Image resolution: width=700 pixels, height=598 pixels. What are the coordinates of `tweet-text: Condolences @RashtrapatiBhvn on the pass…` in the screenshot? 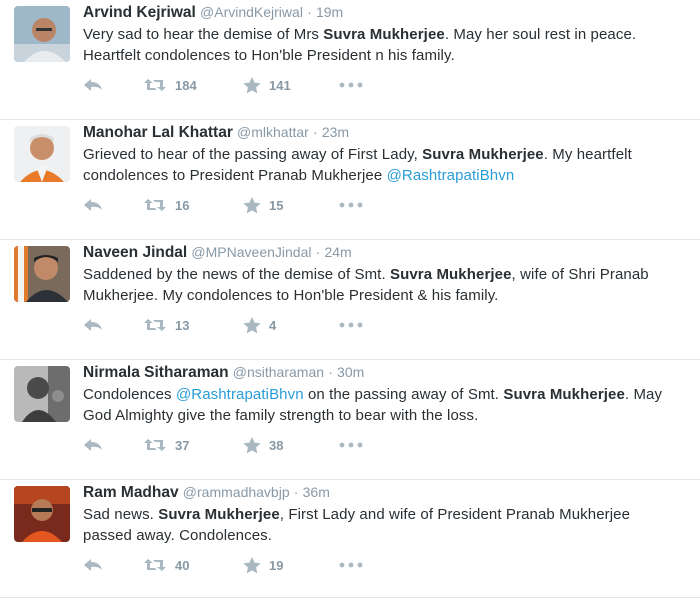 It's located at (381, 405).